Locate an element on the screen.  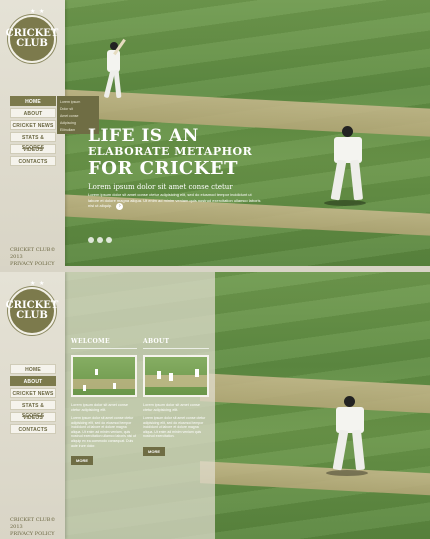
welcome-title: WELCOME is located at coordinates (104, 343).